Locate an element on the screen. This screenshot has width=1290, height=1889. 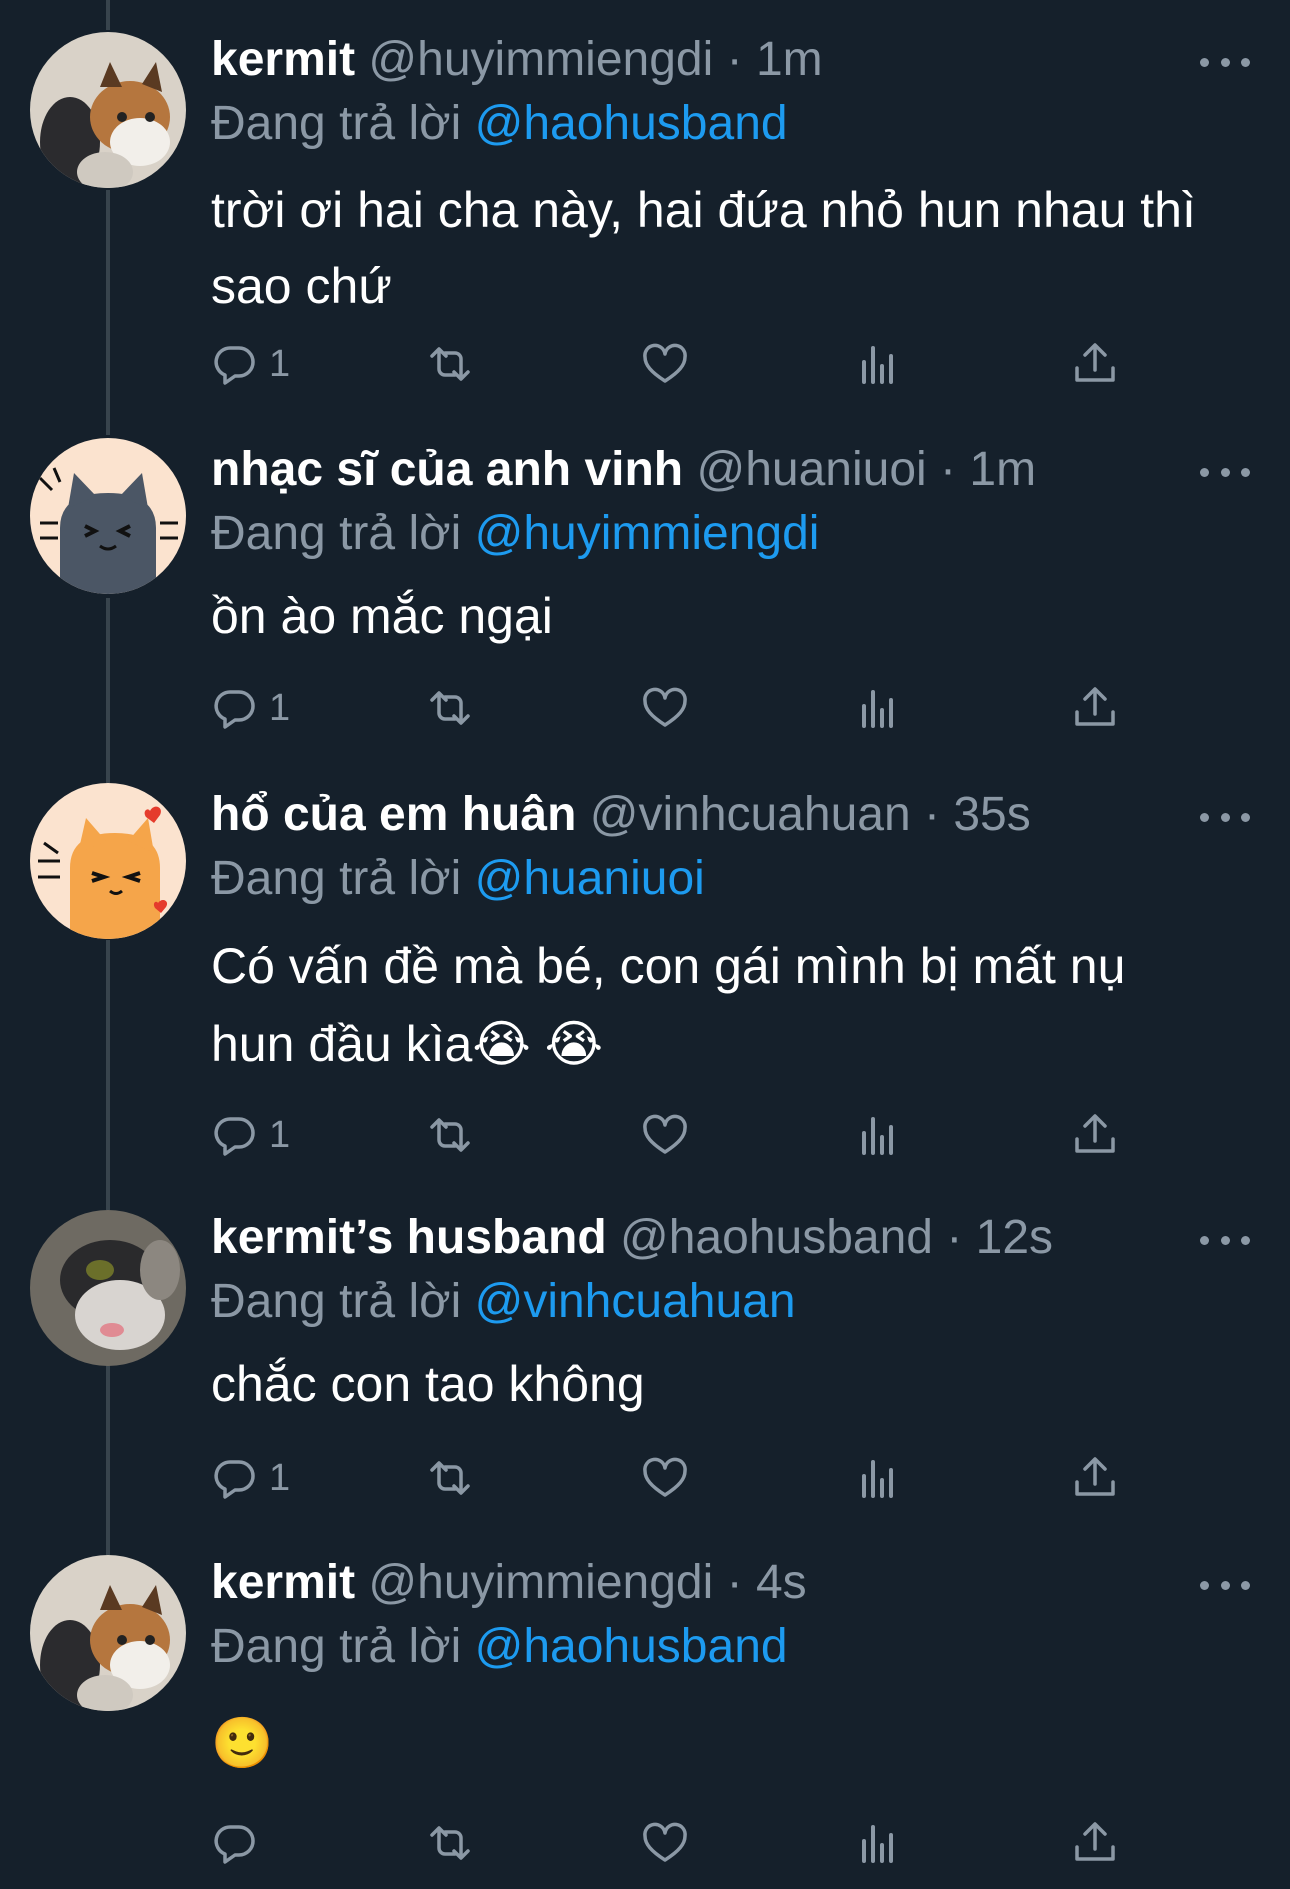
tweet-header: hổ của em huân @vinhcuahuan · 35s is located at coordinates (690, 815).